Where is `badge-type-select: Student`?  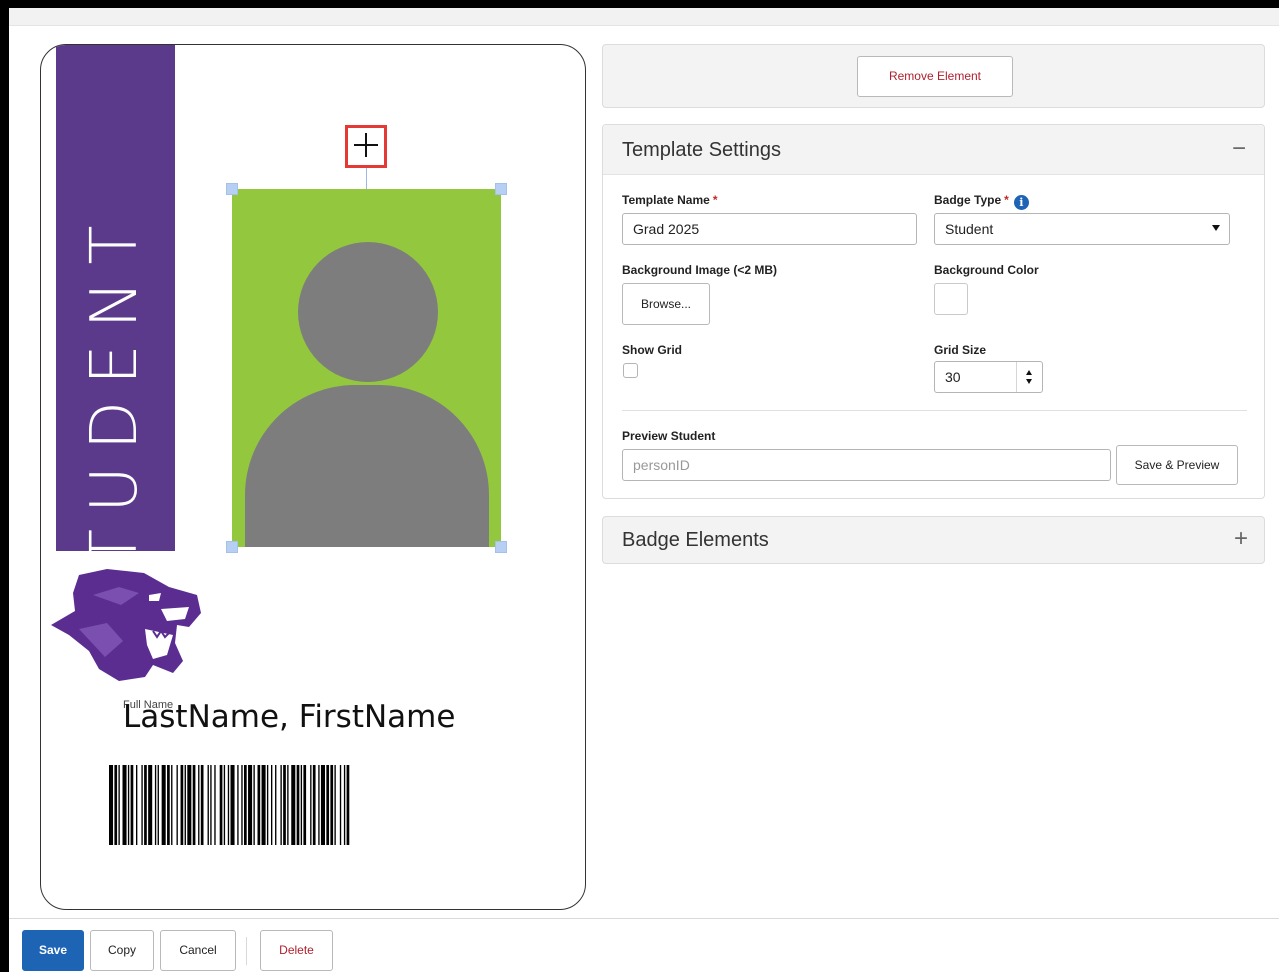 badge-type-select: Student is located at coordinates (1082, 229).